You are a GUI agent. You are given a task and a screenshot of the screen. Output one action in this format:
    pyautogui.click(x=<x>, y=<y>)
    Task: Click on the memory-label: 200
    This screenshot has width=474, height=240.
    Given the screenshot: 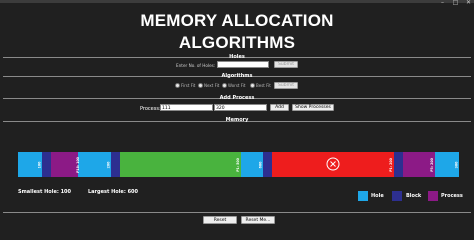 What is the action you would take?
    pyautogui.click(x=108, y=164)
    